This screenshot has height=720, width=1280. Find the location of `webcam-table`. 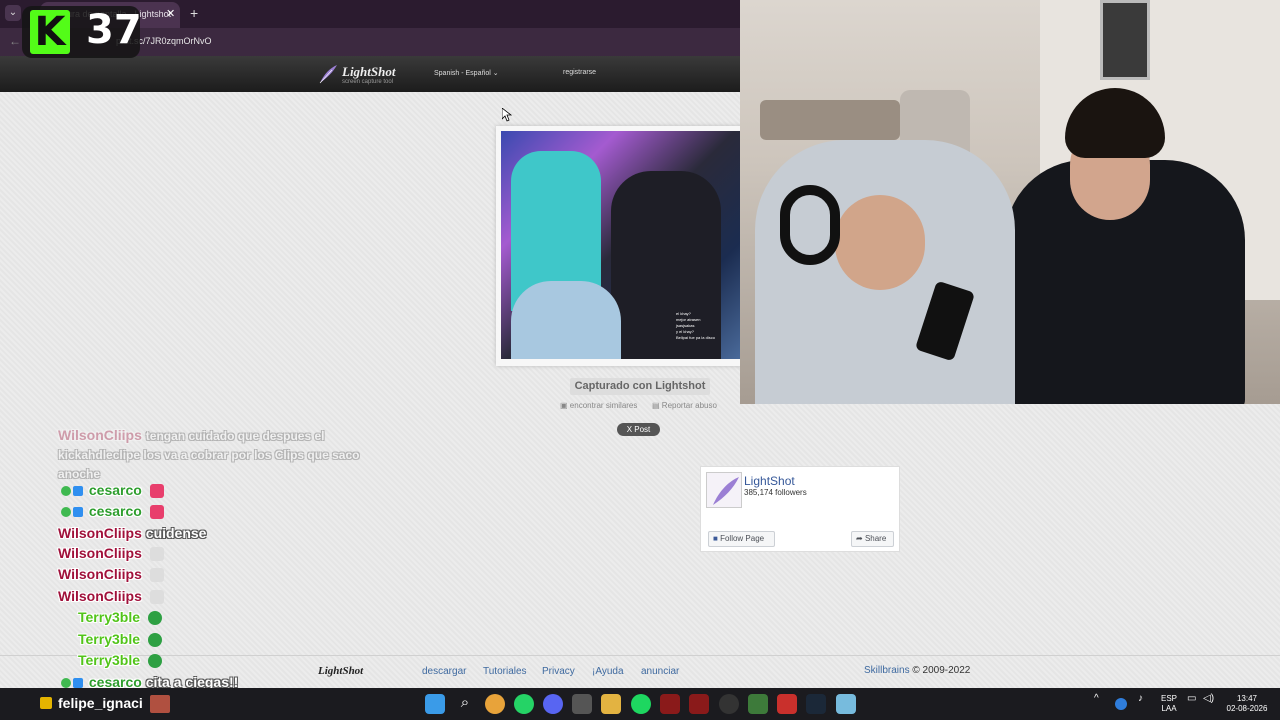

webcam-table is located at coordinates (830, 120).